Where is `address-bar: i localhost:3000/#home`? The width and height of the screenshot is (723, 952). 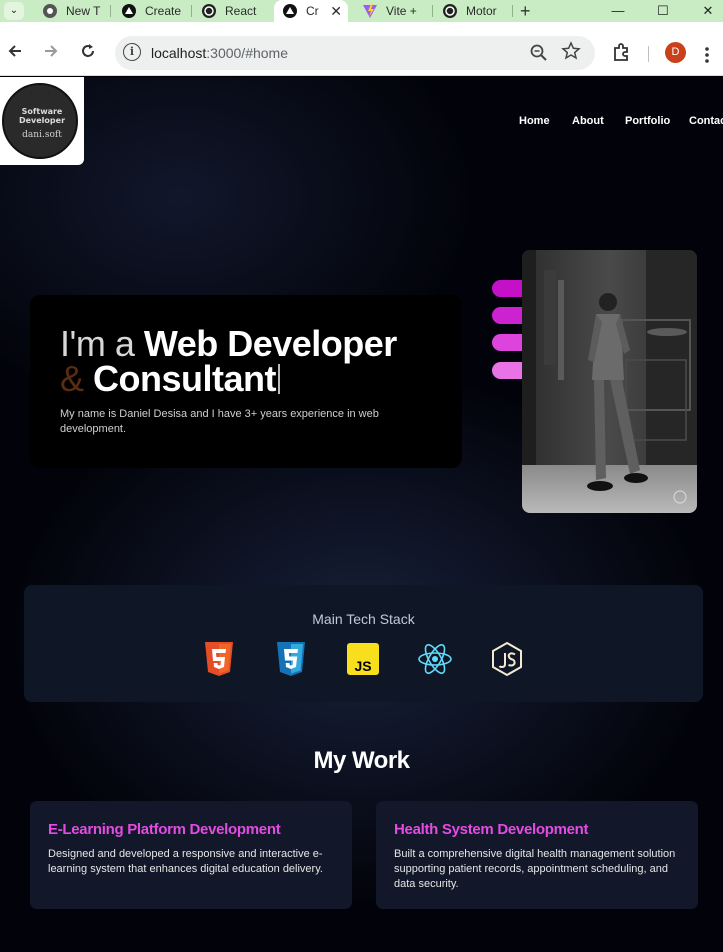
address-bar: i localhost:3000/#home is located at coordinates (355, 53).